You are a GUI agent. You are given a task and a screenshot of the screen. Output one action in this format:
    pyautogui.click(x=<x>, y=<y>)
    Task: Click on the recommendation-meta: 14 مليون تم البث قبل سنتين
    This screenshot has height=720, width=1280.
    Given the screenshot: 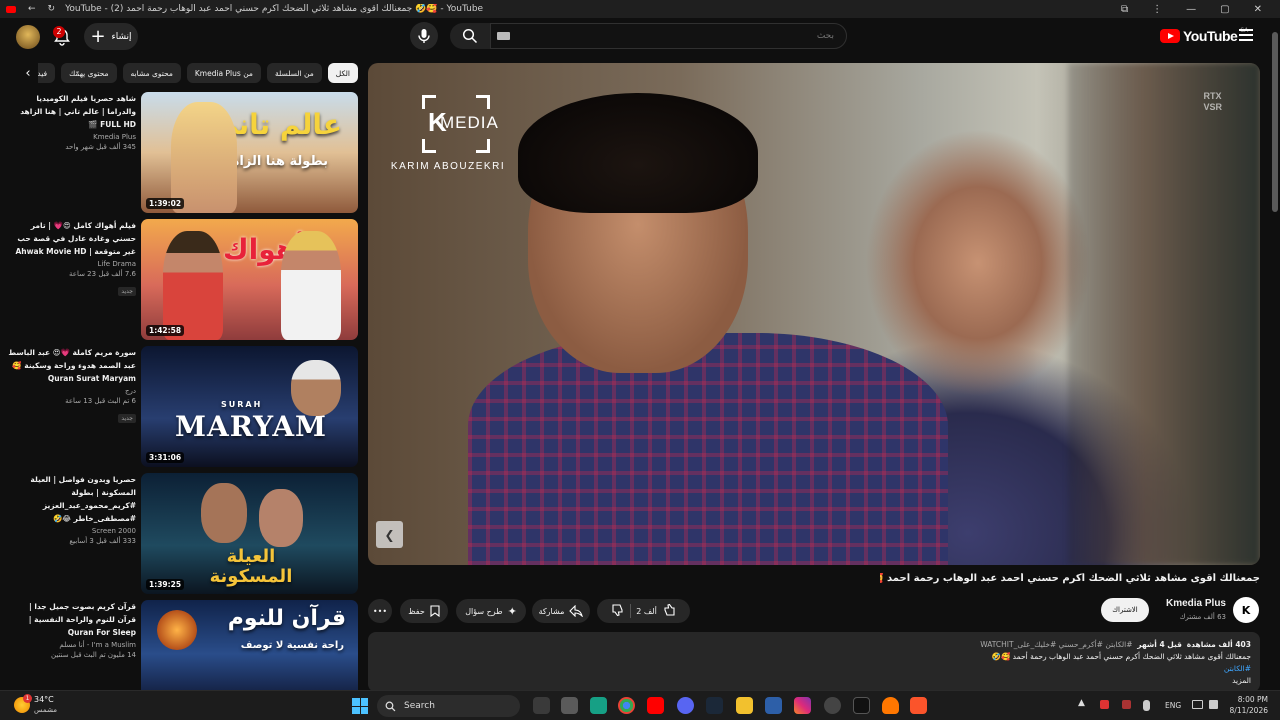 What is the action you would take?
    pyautogui.click(x=93, y=655)
    